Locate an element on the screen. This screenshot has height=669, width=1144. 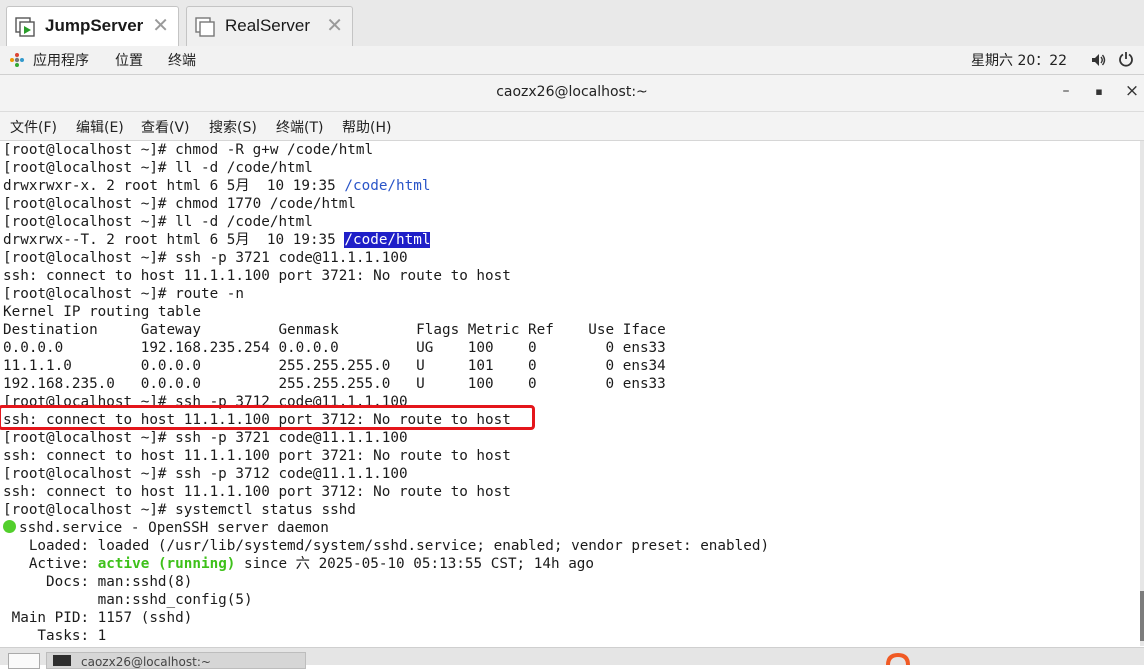
terminal-line: sshd.service - OpenSSH server daemon is located at coordinates (166, 528).